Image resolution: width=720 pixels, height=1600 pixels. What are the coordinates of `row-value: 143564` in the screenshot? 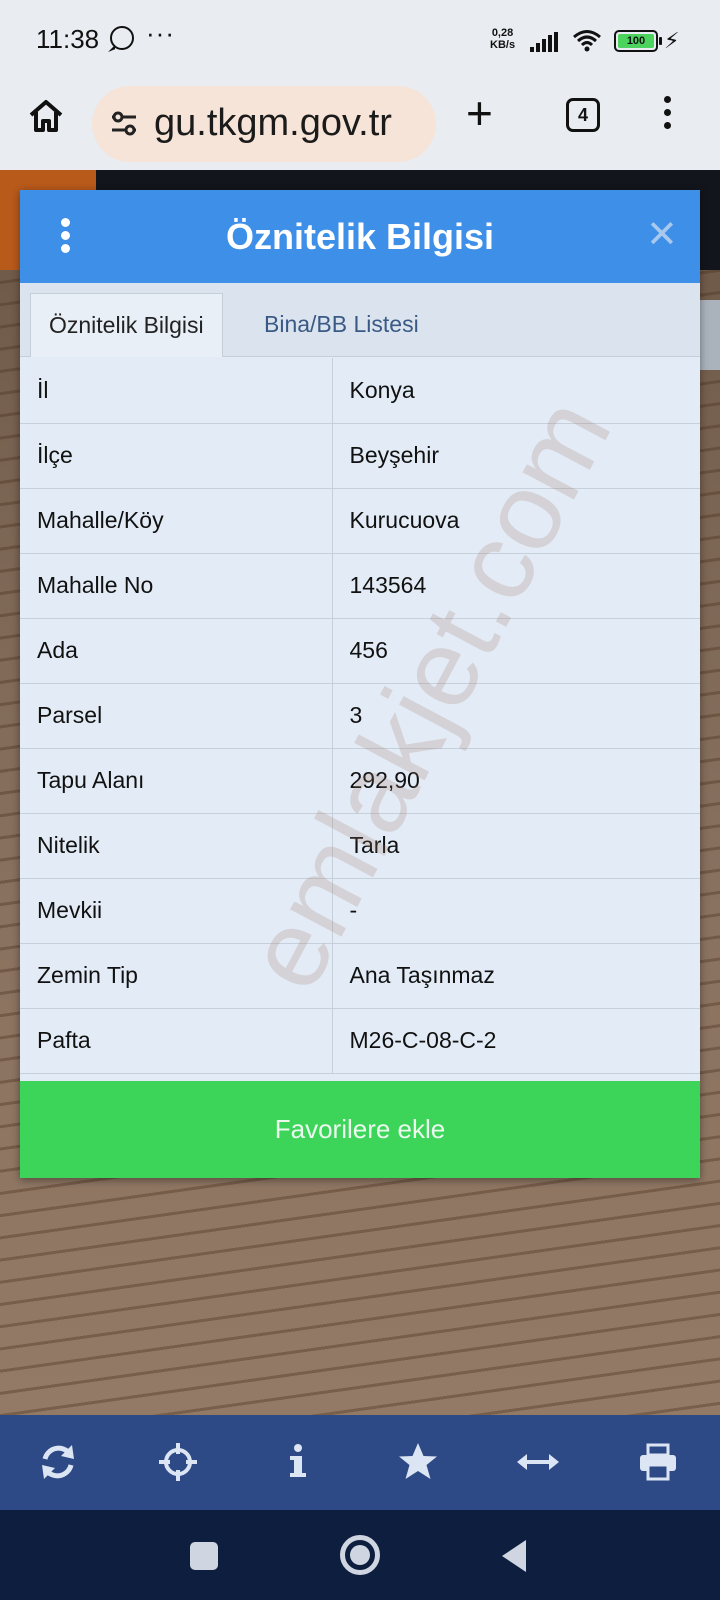 It's located at (516, 586).